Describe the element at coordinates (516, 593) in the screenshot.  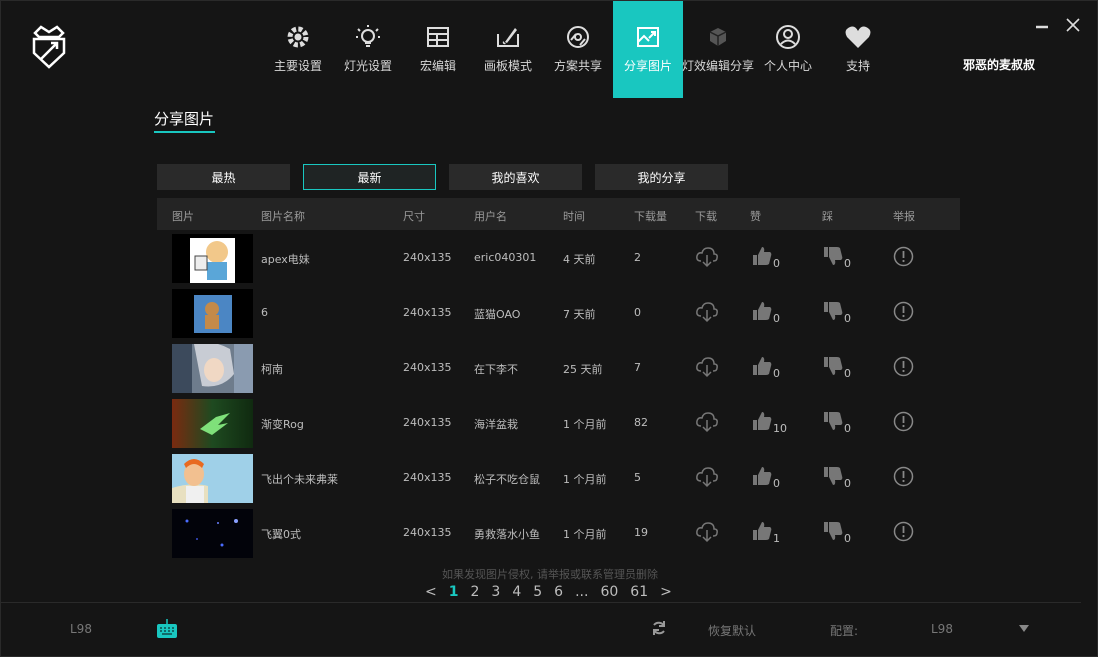
I see `page-button-4: 4` at that location.